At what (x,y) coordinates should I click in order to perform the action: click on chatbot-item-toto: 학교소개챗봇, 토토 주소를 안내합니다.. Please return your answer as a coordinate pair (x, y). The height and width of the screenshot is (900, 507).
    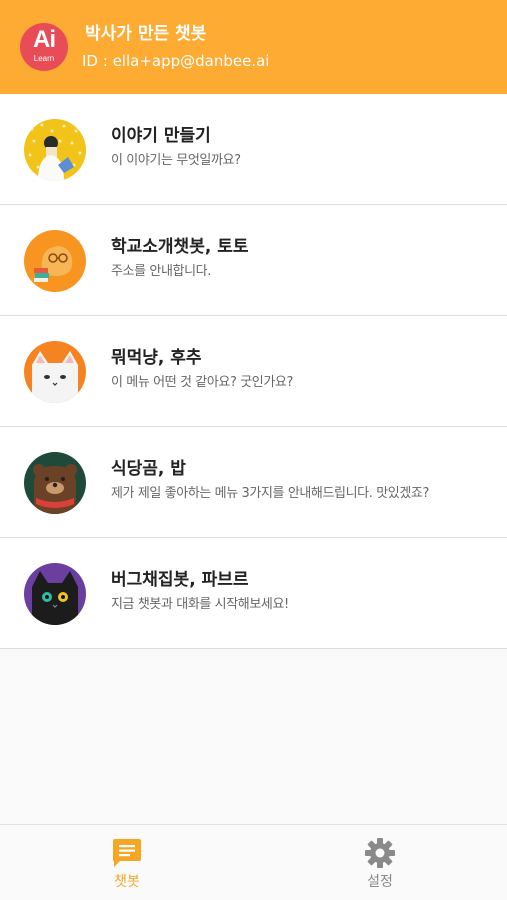
    Looking at the image, I should click on (253, 260).